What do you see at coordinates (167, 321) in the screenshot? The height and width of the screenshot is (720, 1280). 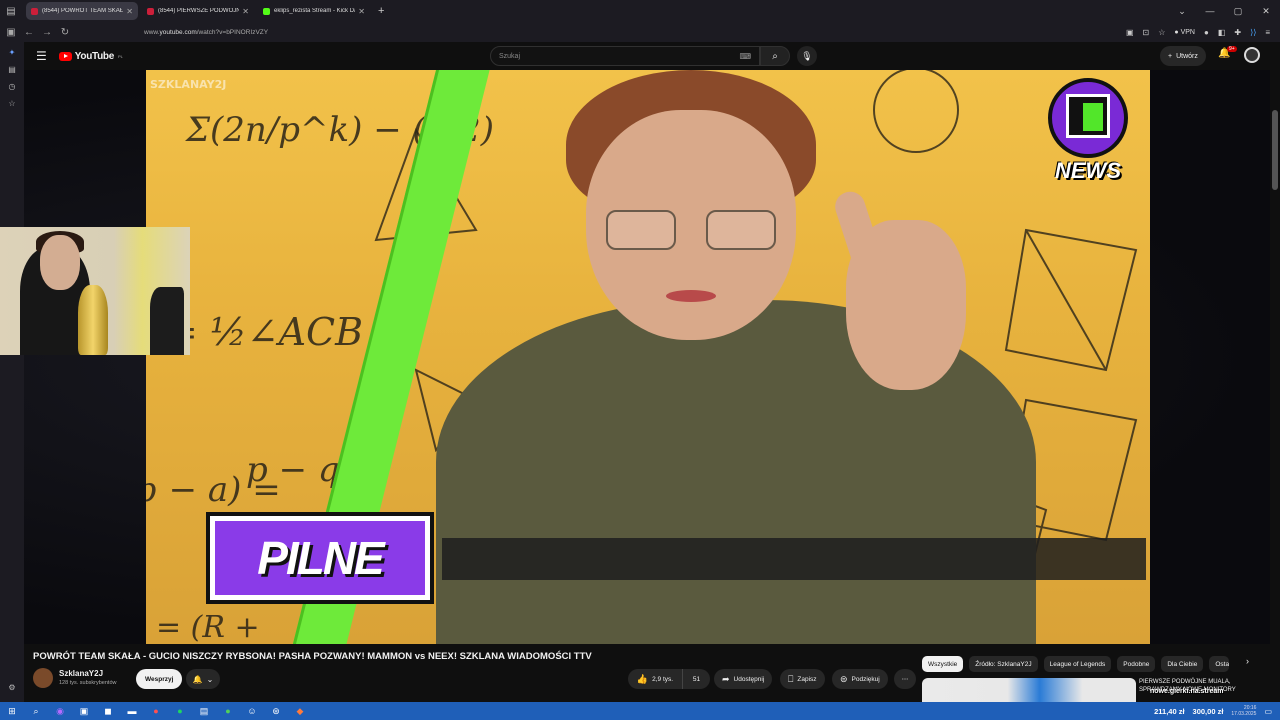 I see `gaming-chair` at bounding box center [167, 321].